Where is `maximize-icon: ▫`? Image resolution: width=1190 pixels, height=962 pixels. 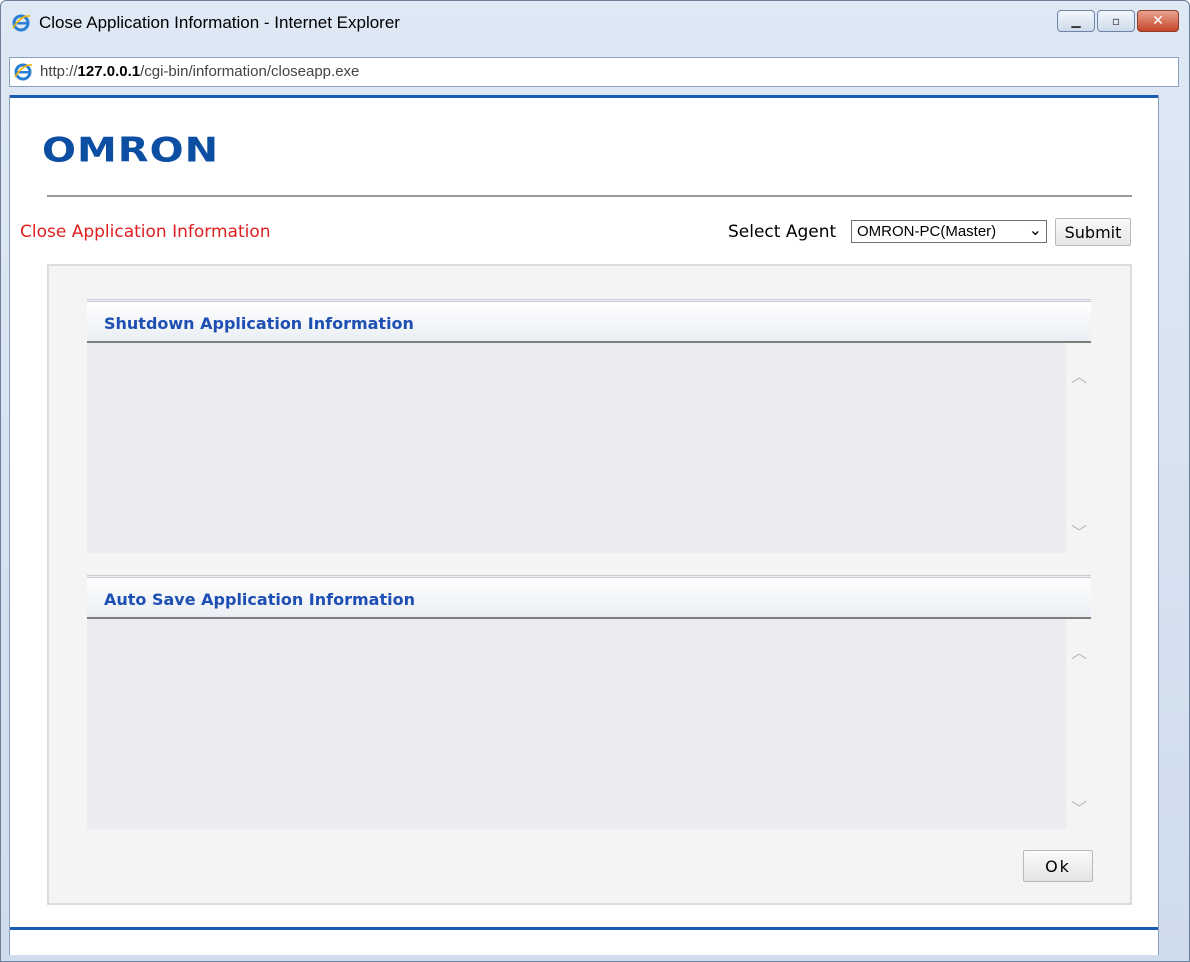 maximize-icon: ▫ is located at coordinates (1116, 21).